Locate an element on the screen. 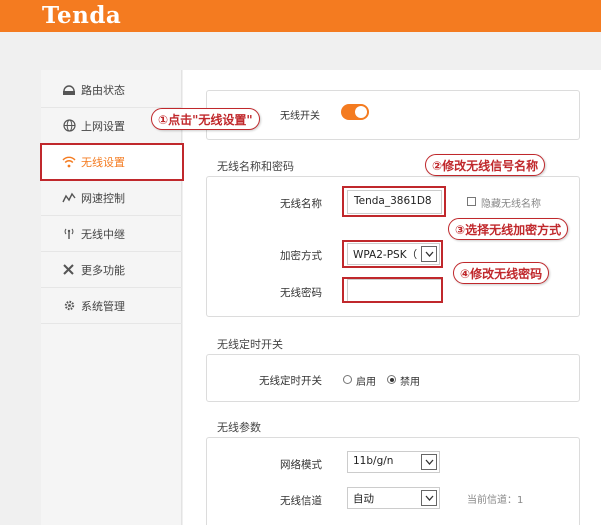 Image resolution: width=601 pixels, height=525 pixels. wireless-switch-toggle is located at coordinates (355, 112).